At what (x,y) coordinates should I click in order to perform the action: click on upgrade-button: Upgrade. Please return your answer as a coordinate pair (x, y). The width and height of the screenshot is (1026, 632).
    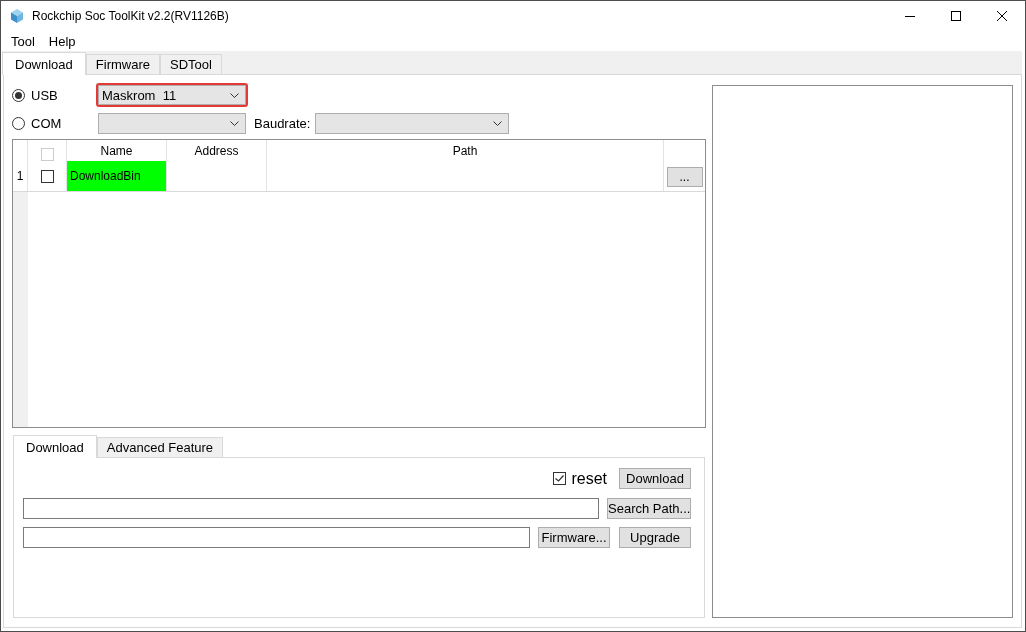
    Looking at the image, I should click on (655, 537).